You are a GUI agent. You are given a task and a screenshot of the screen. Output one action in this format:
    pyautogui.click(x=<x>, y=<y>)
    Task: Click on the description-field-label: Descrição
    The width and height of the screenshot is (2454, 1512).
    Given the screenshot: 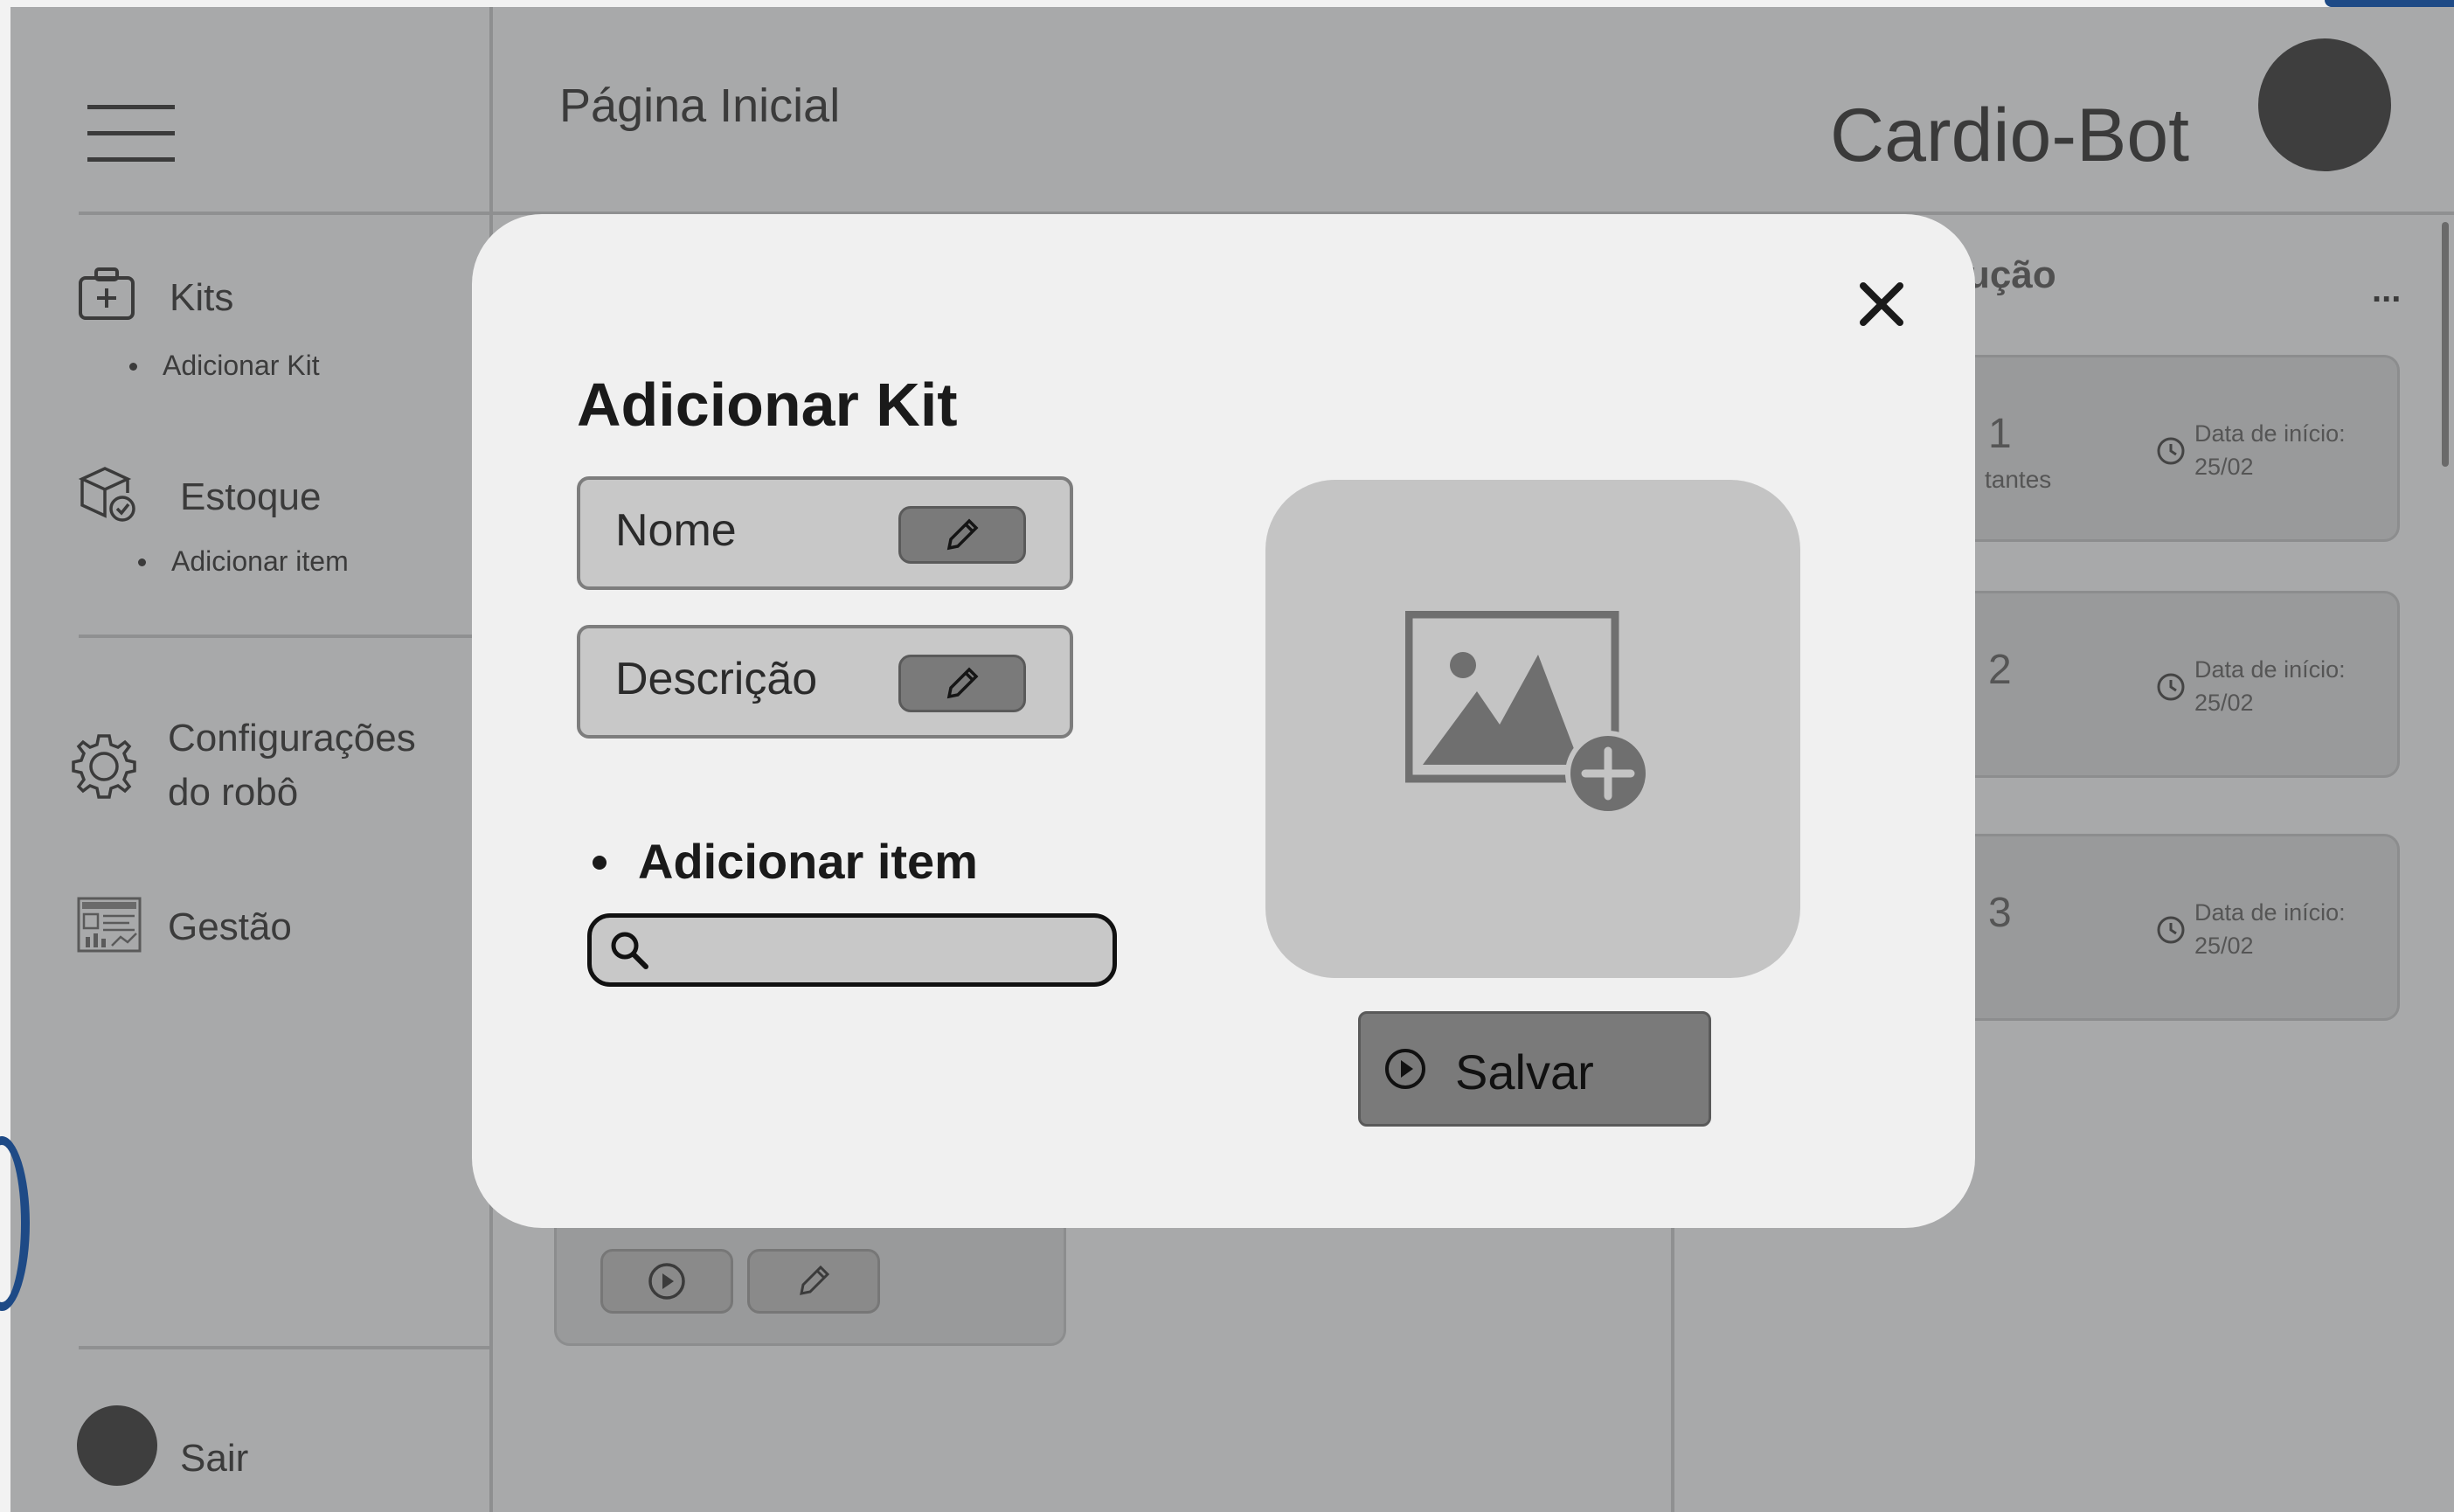 What is the action you would take?
    pyautogui.click(x=716, y=679)
    